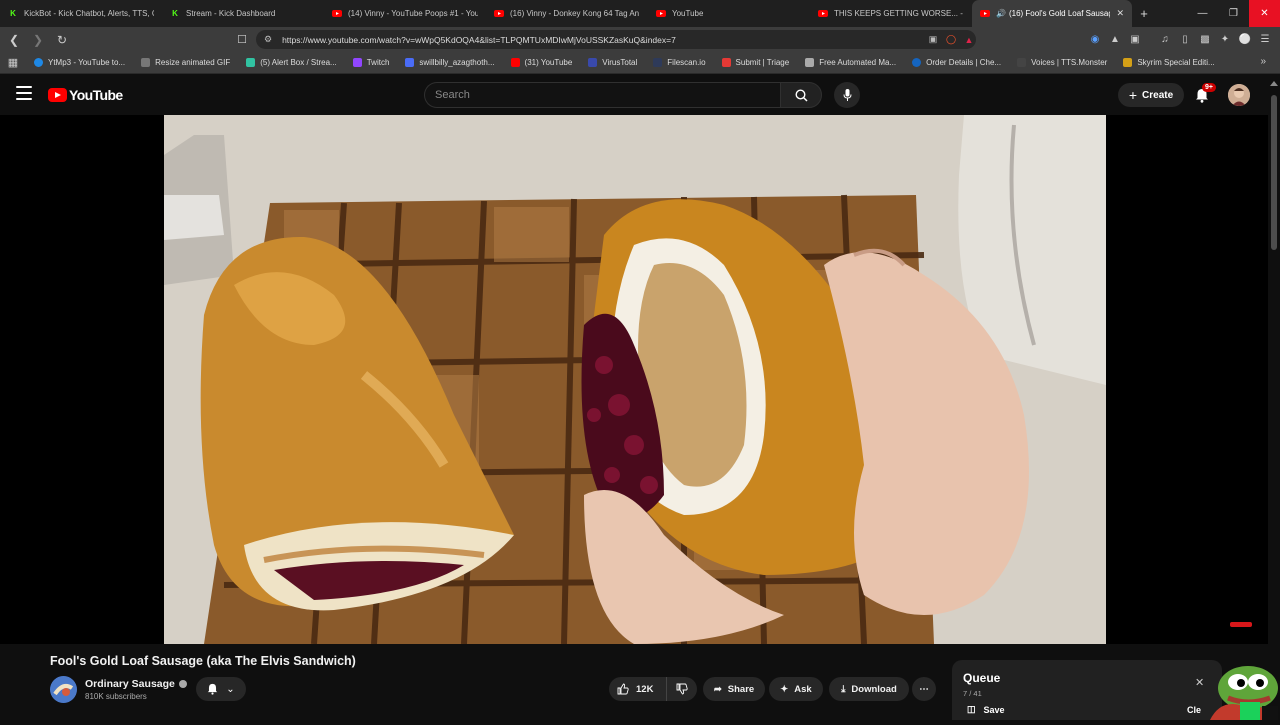  Describe the element at coordinates (1135, 39) in the screenshot. I see `tab-search-icon: ▣` at that location.